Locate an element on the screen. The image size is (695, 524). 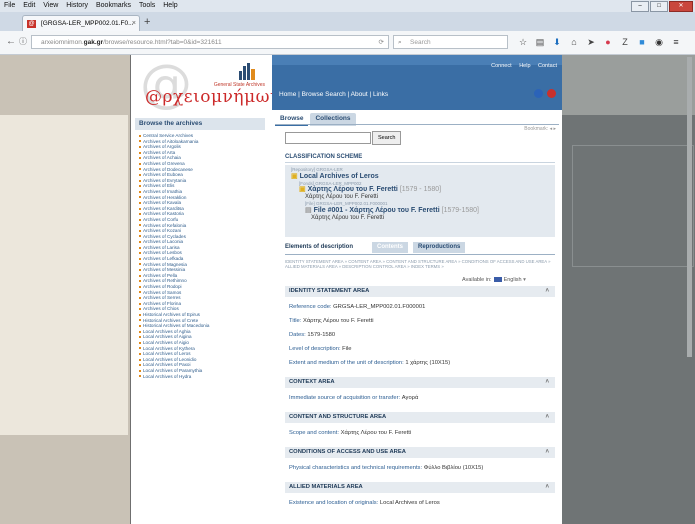
field-value: Φύλλο Βιβλίου (10X15) is located at coordinates (453, 468).